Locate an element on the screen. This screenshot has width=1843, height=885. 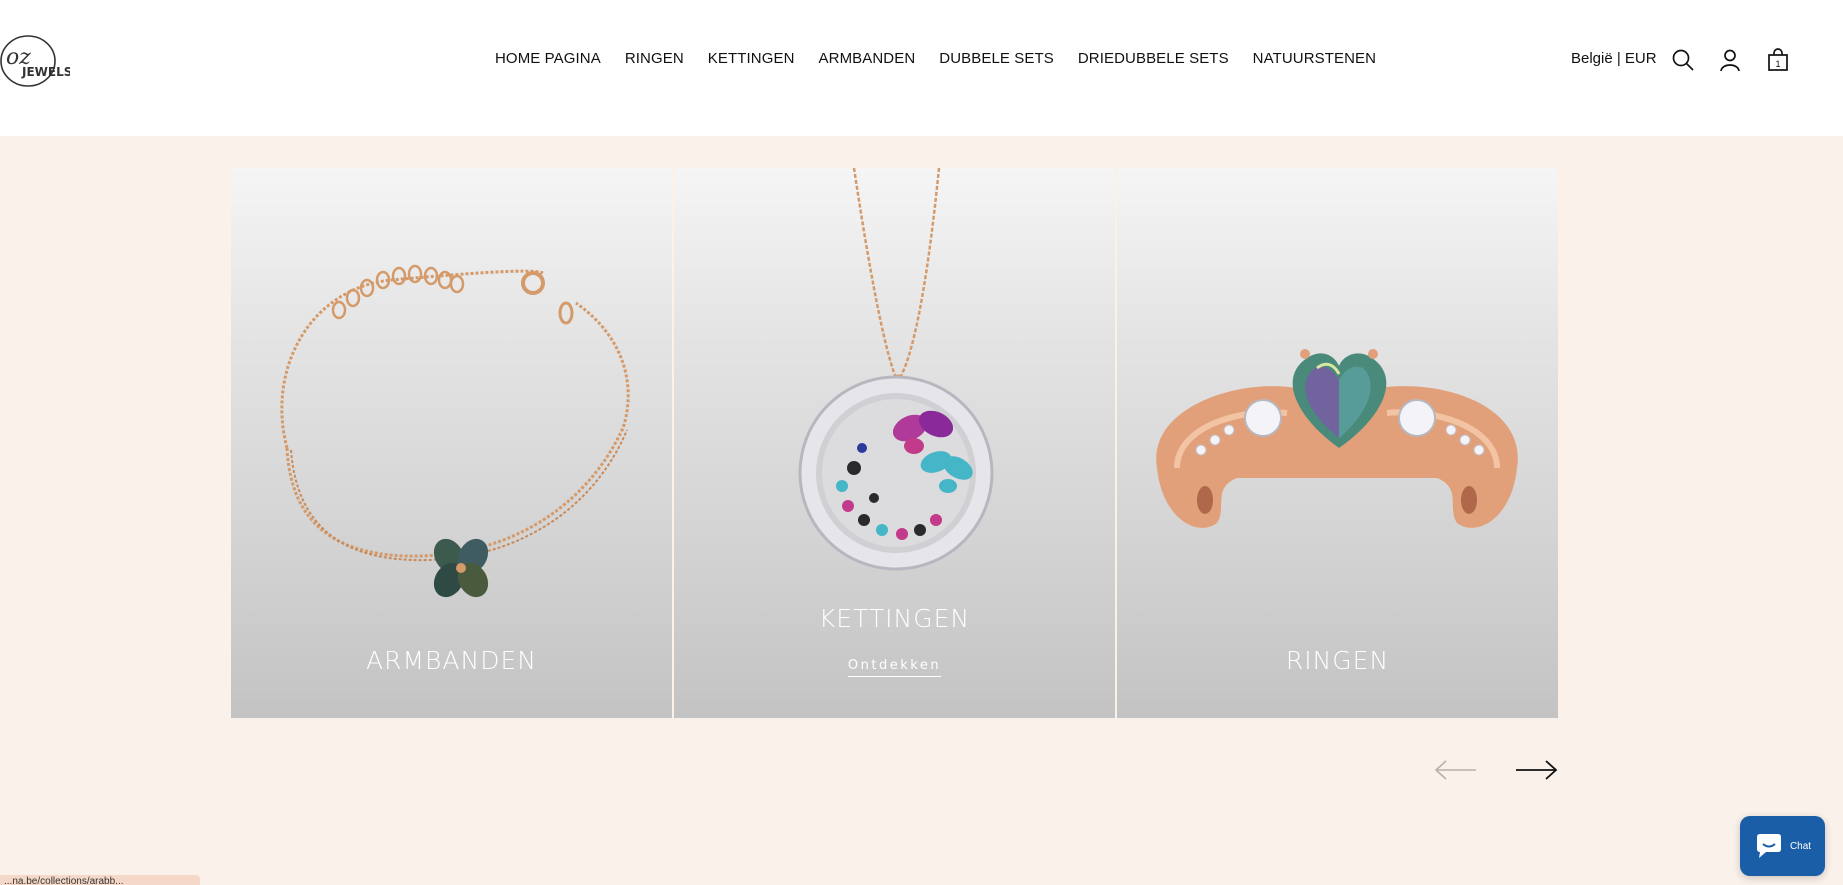
nav-home: HOME PAGINA is located at coordinates (548, 58).